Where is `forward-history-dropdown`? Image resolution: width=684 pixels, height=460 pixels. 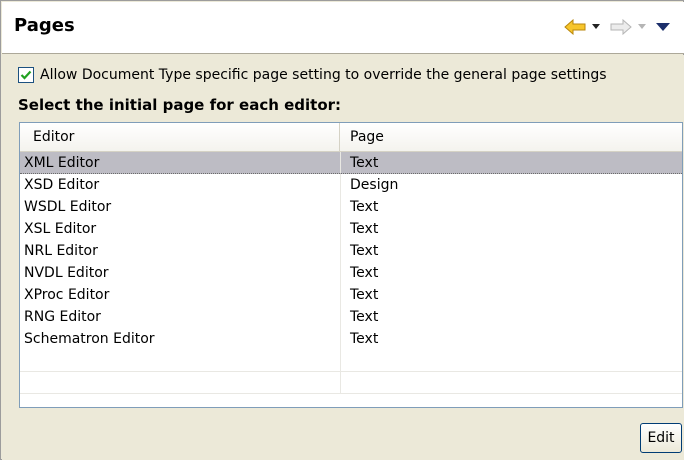 forward-history-dropdown is located at coordinates (642, 27).